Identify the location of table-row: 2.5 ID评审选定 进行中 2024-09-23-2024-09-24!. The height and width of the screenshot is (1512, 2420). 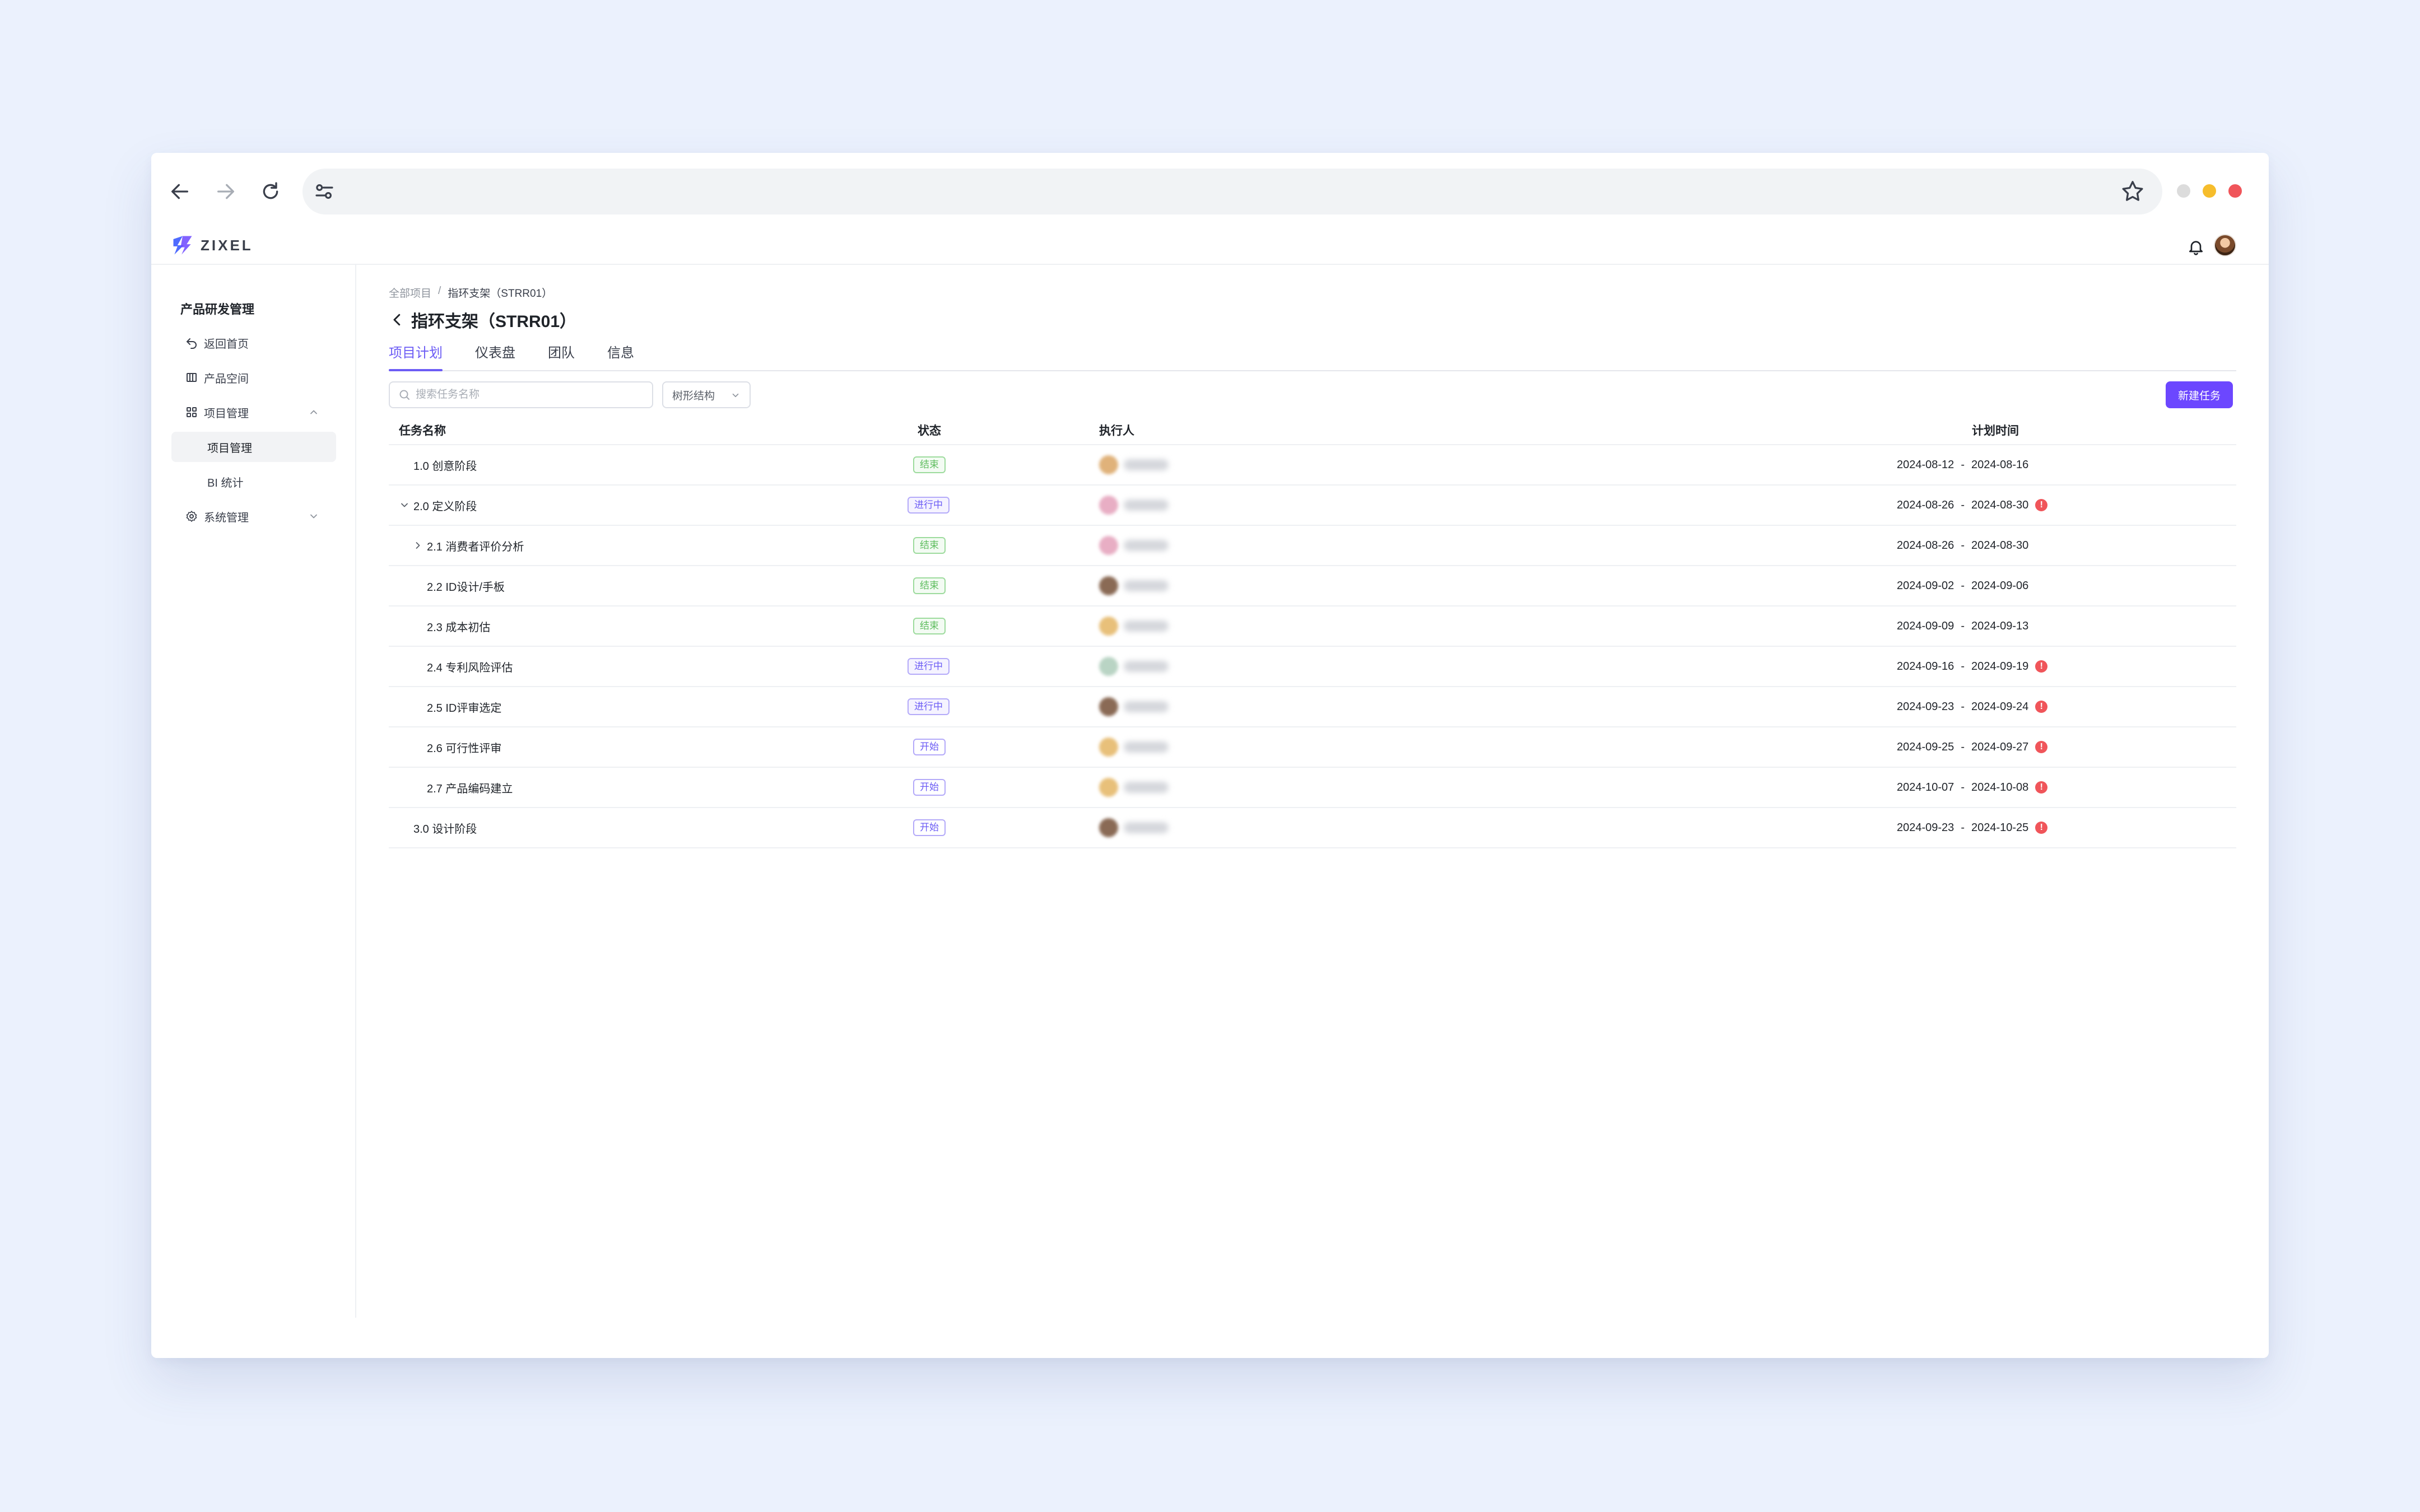
(1312, 707).